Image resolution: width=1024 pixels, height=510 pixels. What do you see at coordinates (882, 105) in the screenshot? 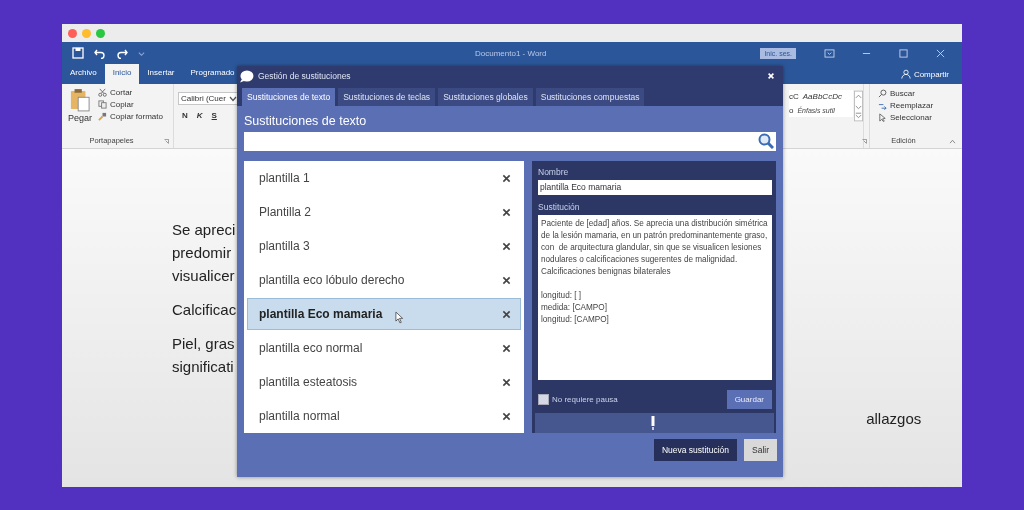
I see `replace-icon` at bounding box center [882, 105].